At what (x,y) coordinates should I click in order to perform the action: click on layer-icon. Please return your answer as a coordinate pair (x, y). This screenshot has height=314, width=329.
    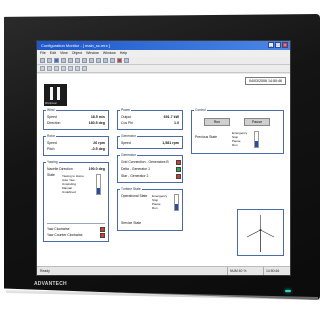
    Looking at the image, I should click on (84, 68).